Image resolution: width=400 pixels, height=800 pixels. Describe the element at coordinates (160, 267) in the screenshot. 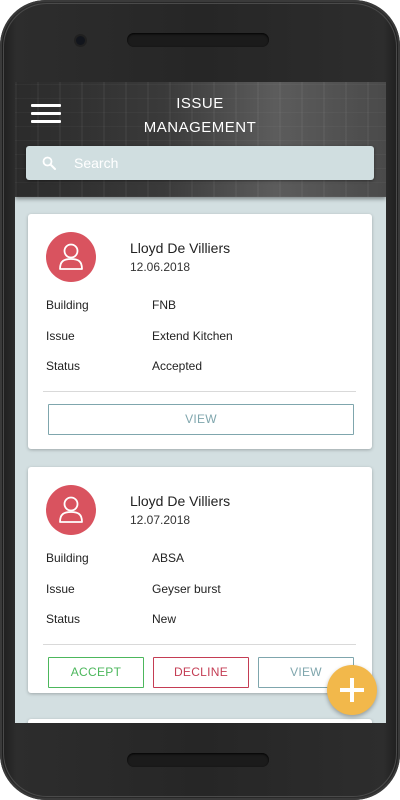

I see `issue-date: 12.06.2018` at that location.